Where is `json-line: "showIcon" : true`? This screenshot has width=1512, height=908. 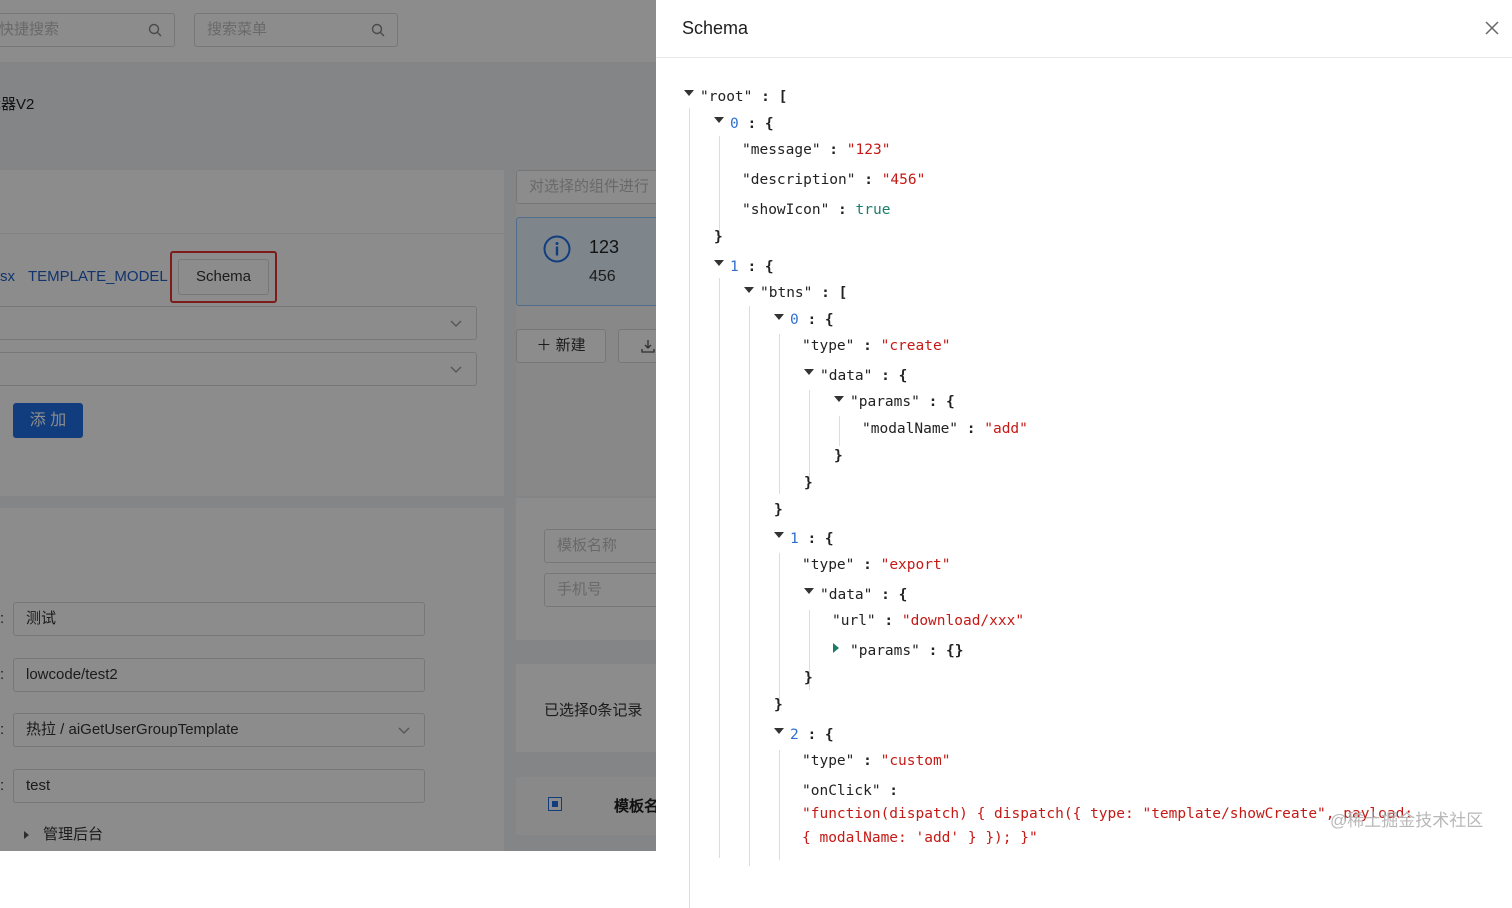 json-line: "showIcon" : true is located at coordinates (816, 210).